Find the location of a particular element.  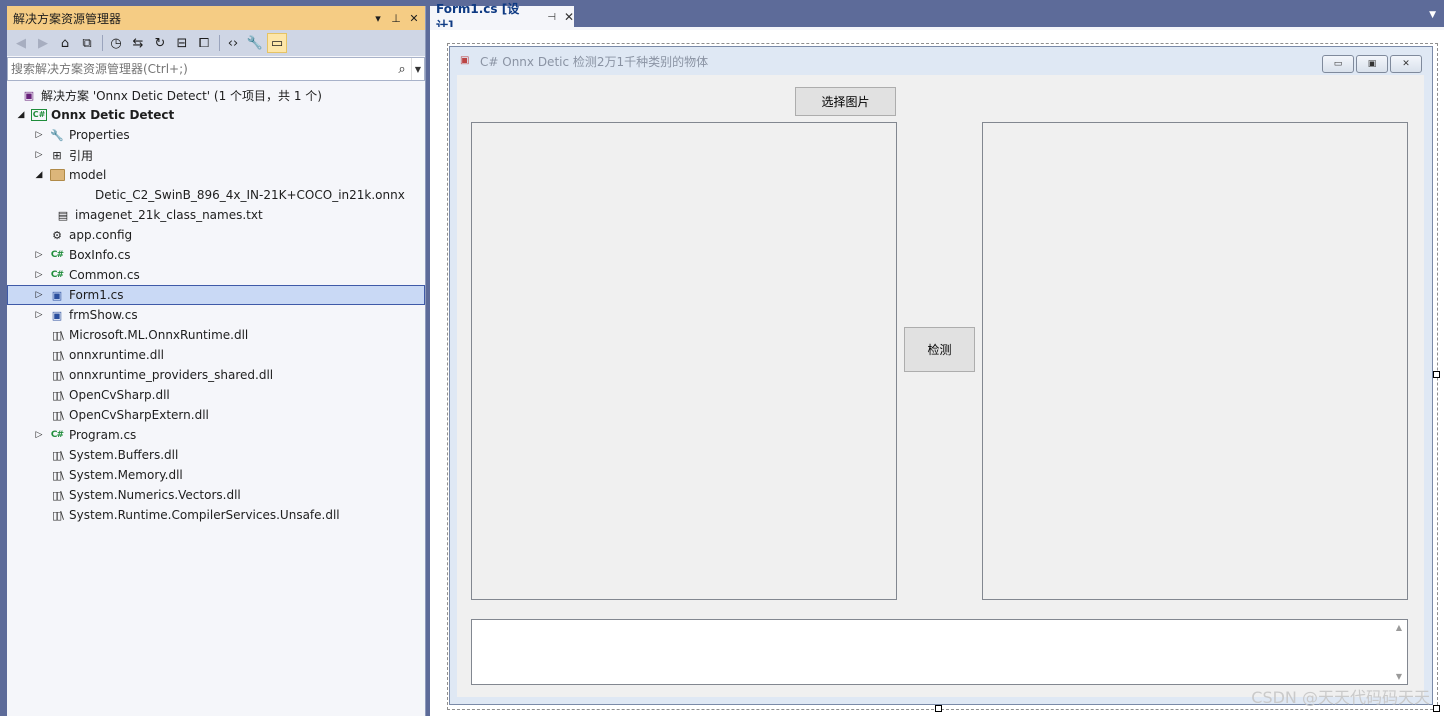

tree-item-class-names: ▤ imagenet_21k_class_names.txt is located at coordinates (216, 215).